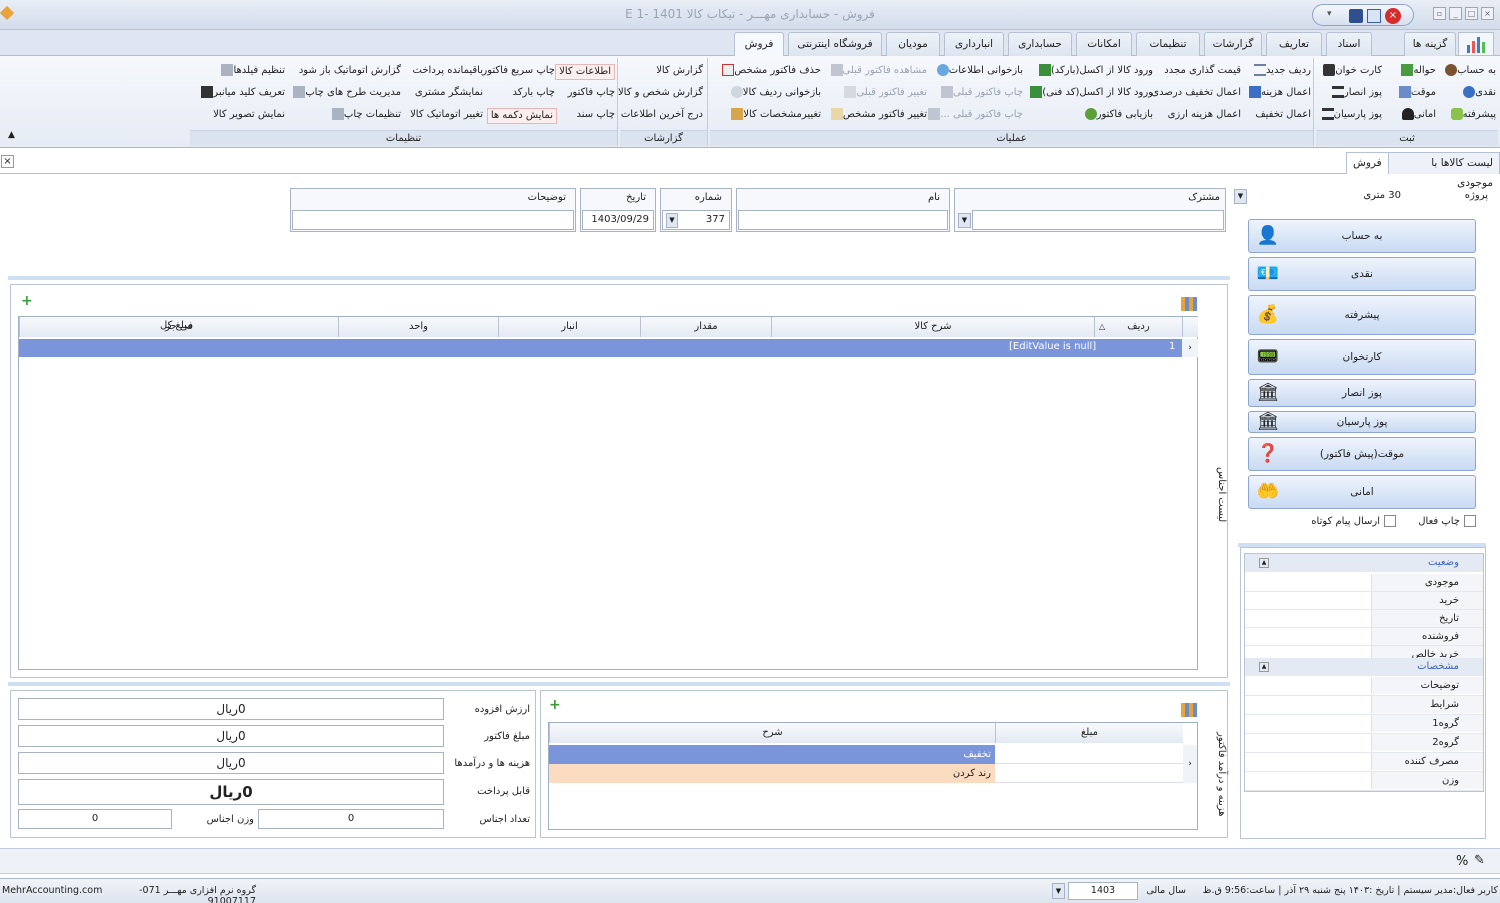  I want to click on ribbon-trust: امانی, so click(1417, 116).